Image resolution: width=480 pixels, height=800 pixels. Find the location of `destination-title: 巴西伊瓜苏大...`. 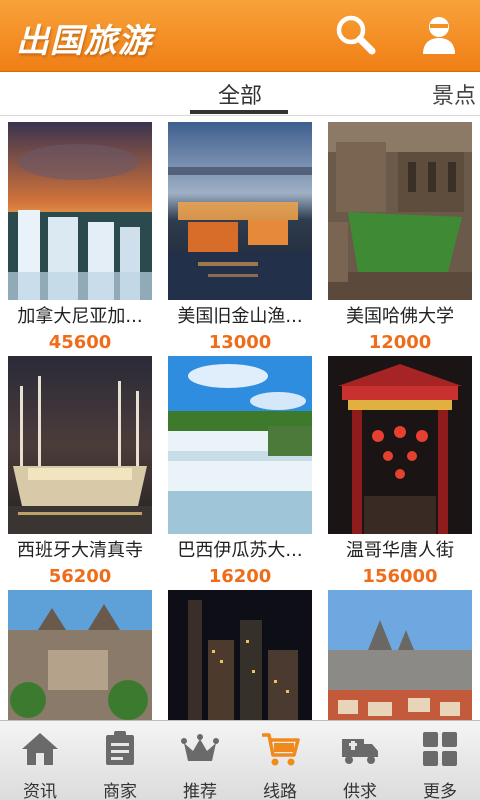

destination-title: 巴西伊瓜苏大... is located at coordinates (240, 550).